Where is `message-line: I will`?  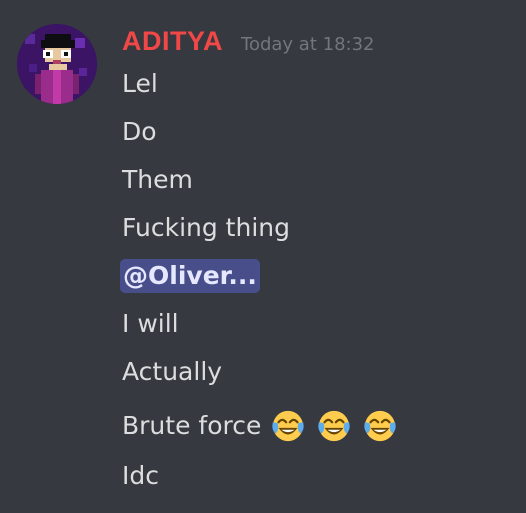
message-line: I will is located at coordinates (150, 323).